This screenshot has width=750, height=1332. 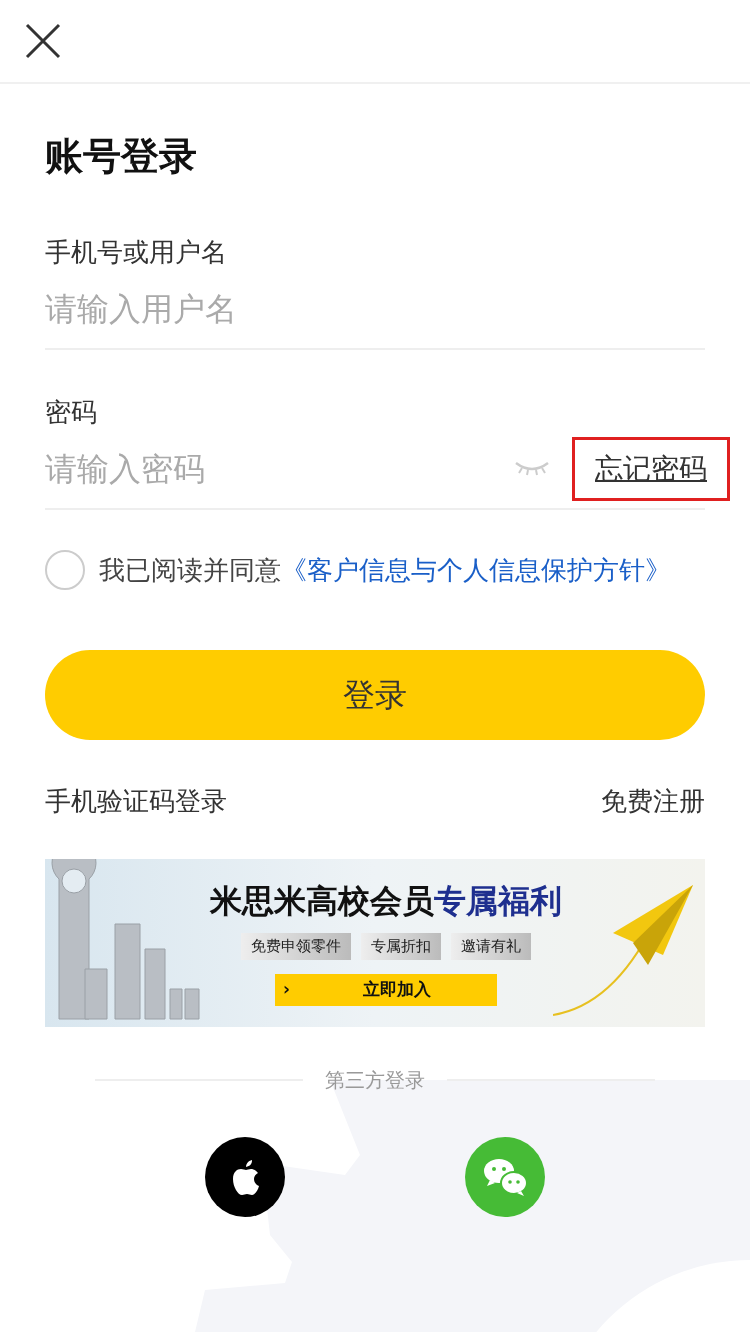 I want to click on agreement-text: 我已阅读并同意, so click(x=190, y=570).